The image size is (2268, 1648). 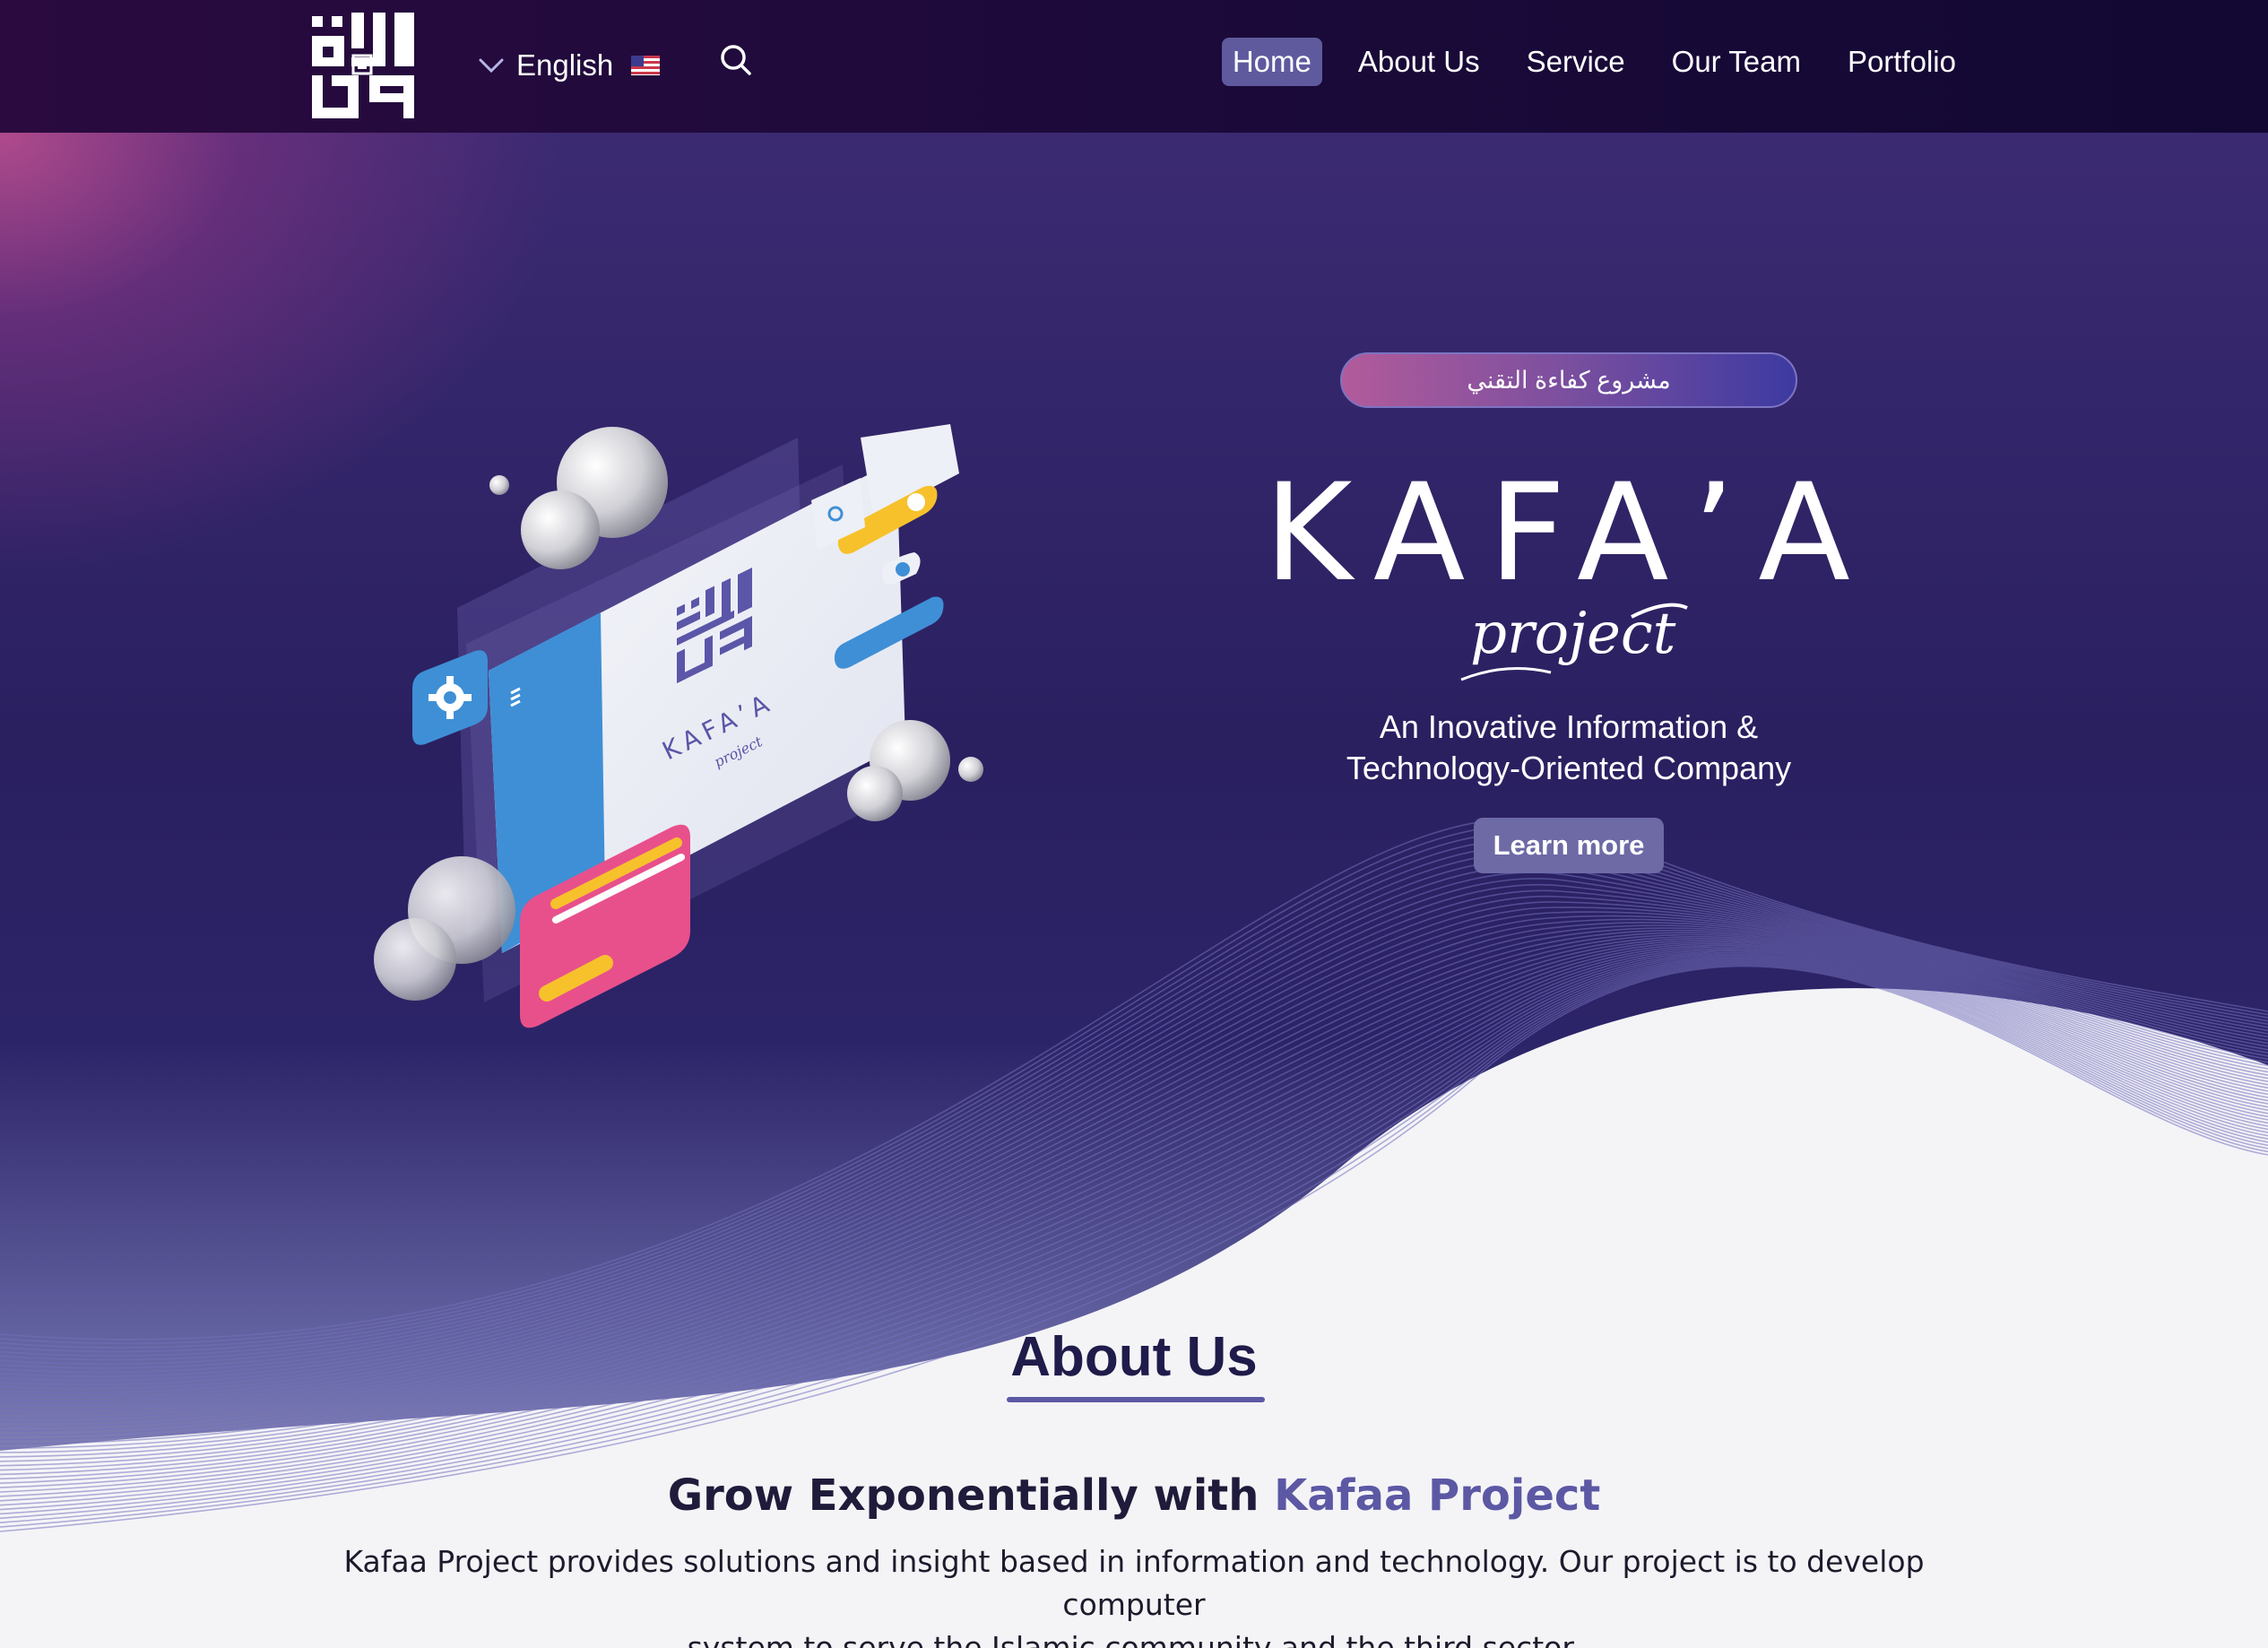 What do you see at coordinates (1419, 62) in the screenshot?
I see `nav-about-us: About Us` at bounding box center [1419, 62].